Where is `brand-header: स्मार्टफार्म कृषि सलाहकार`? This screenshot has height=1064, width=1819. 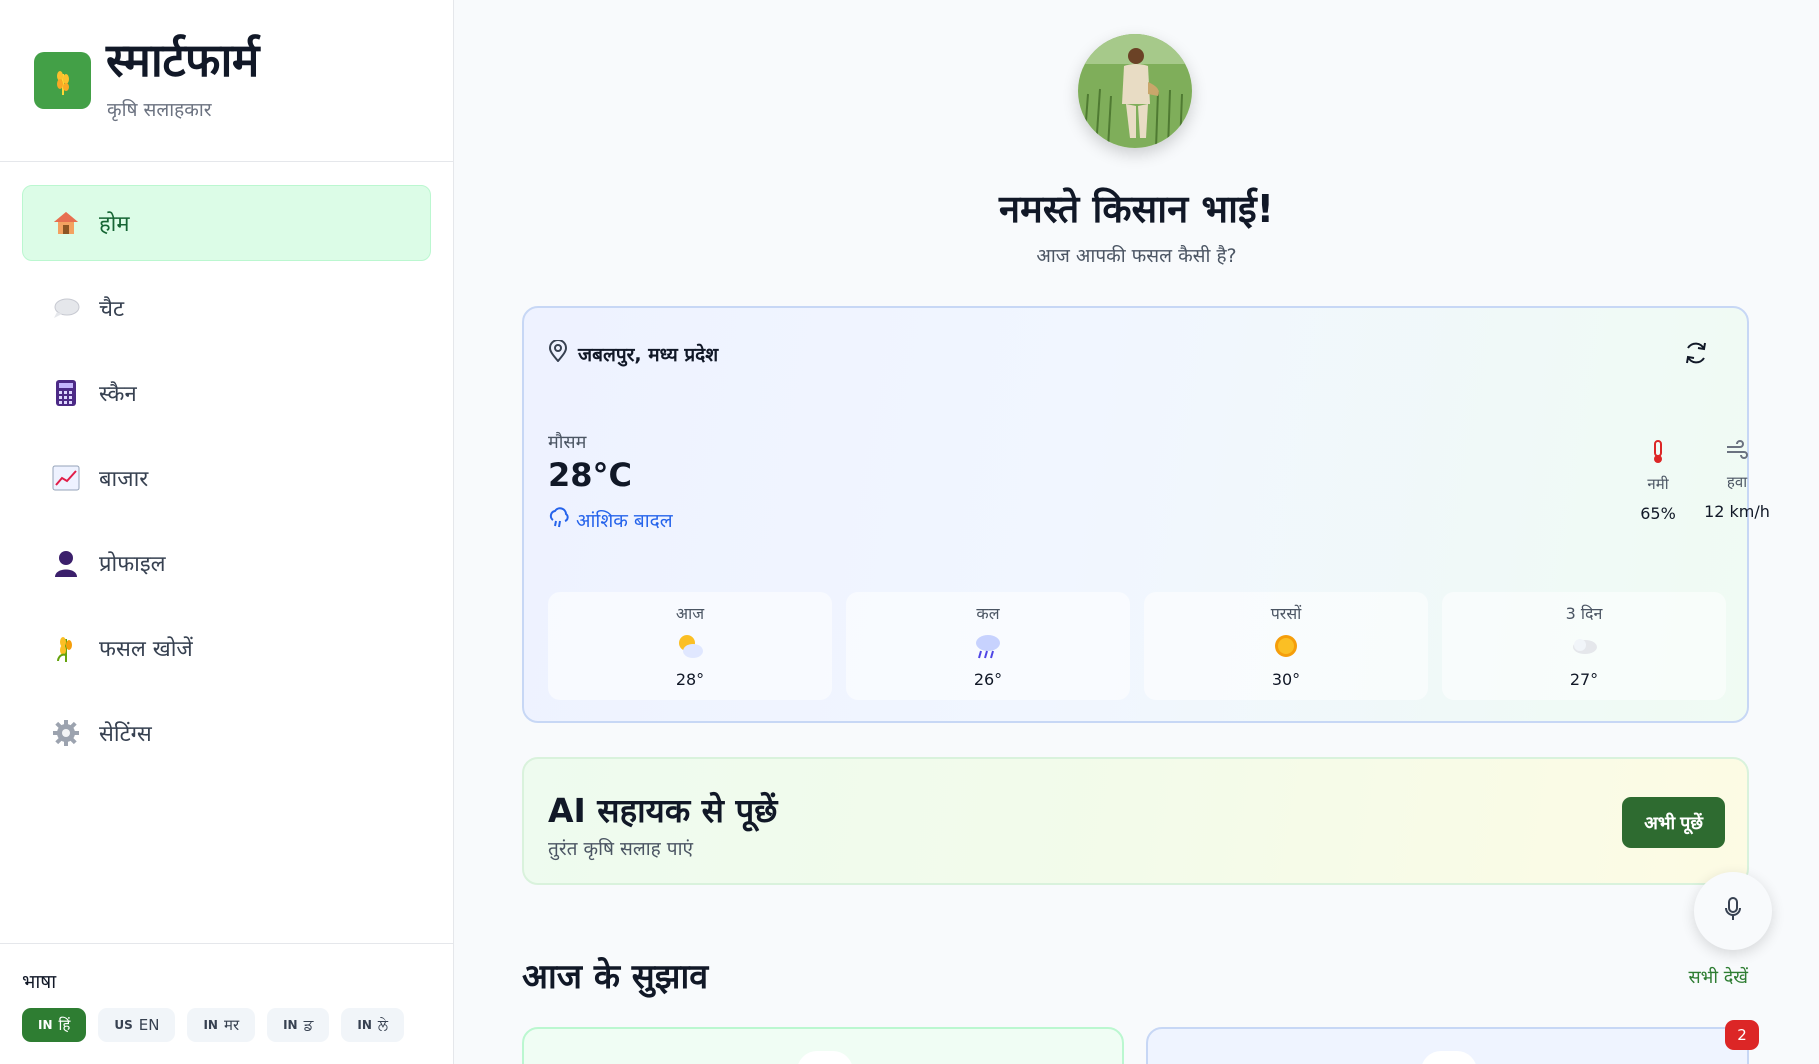
brand-header: स्मार्टफार्म कृषि सलाहकार is located at coordinates (226, 81).